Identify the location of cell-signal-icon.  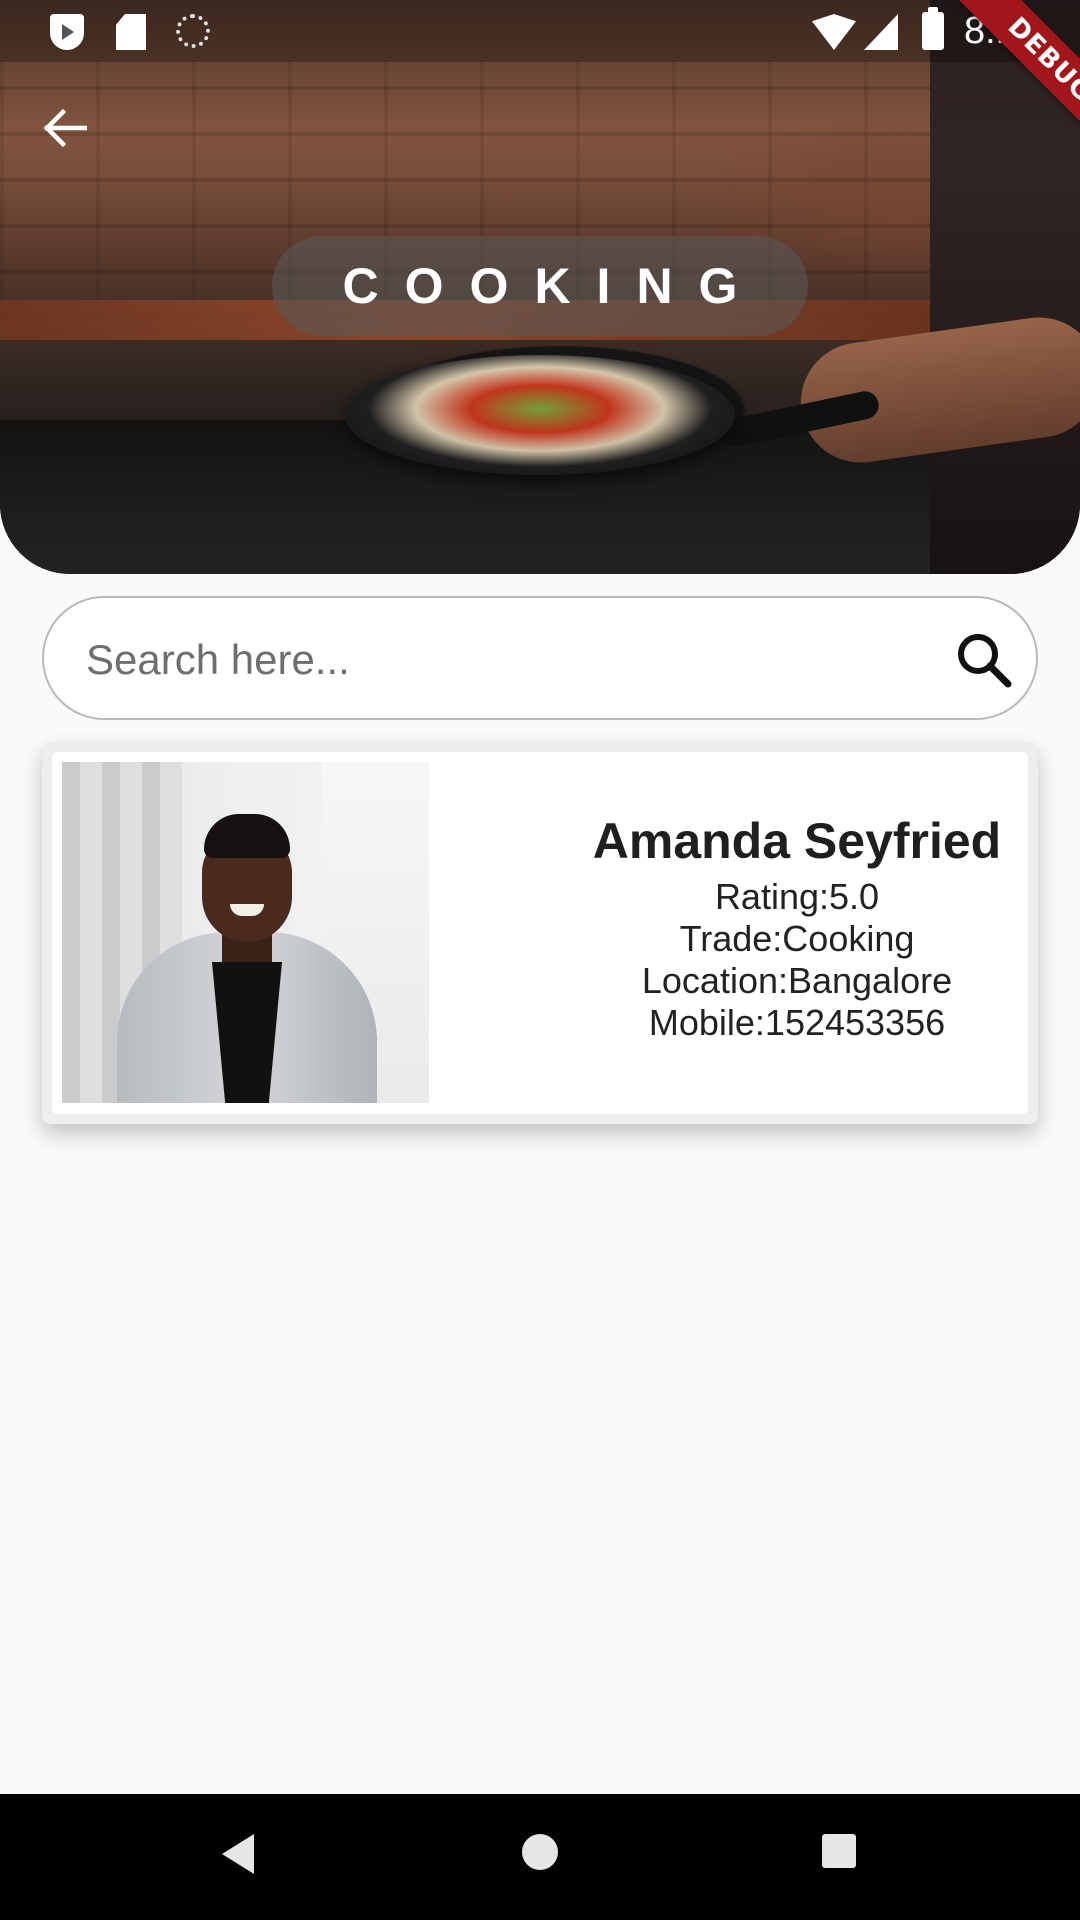
(881, 32).